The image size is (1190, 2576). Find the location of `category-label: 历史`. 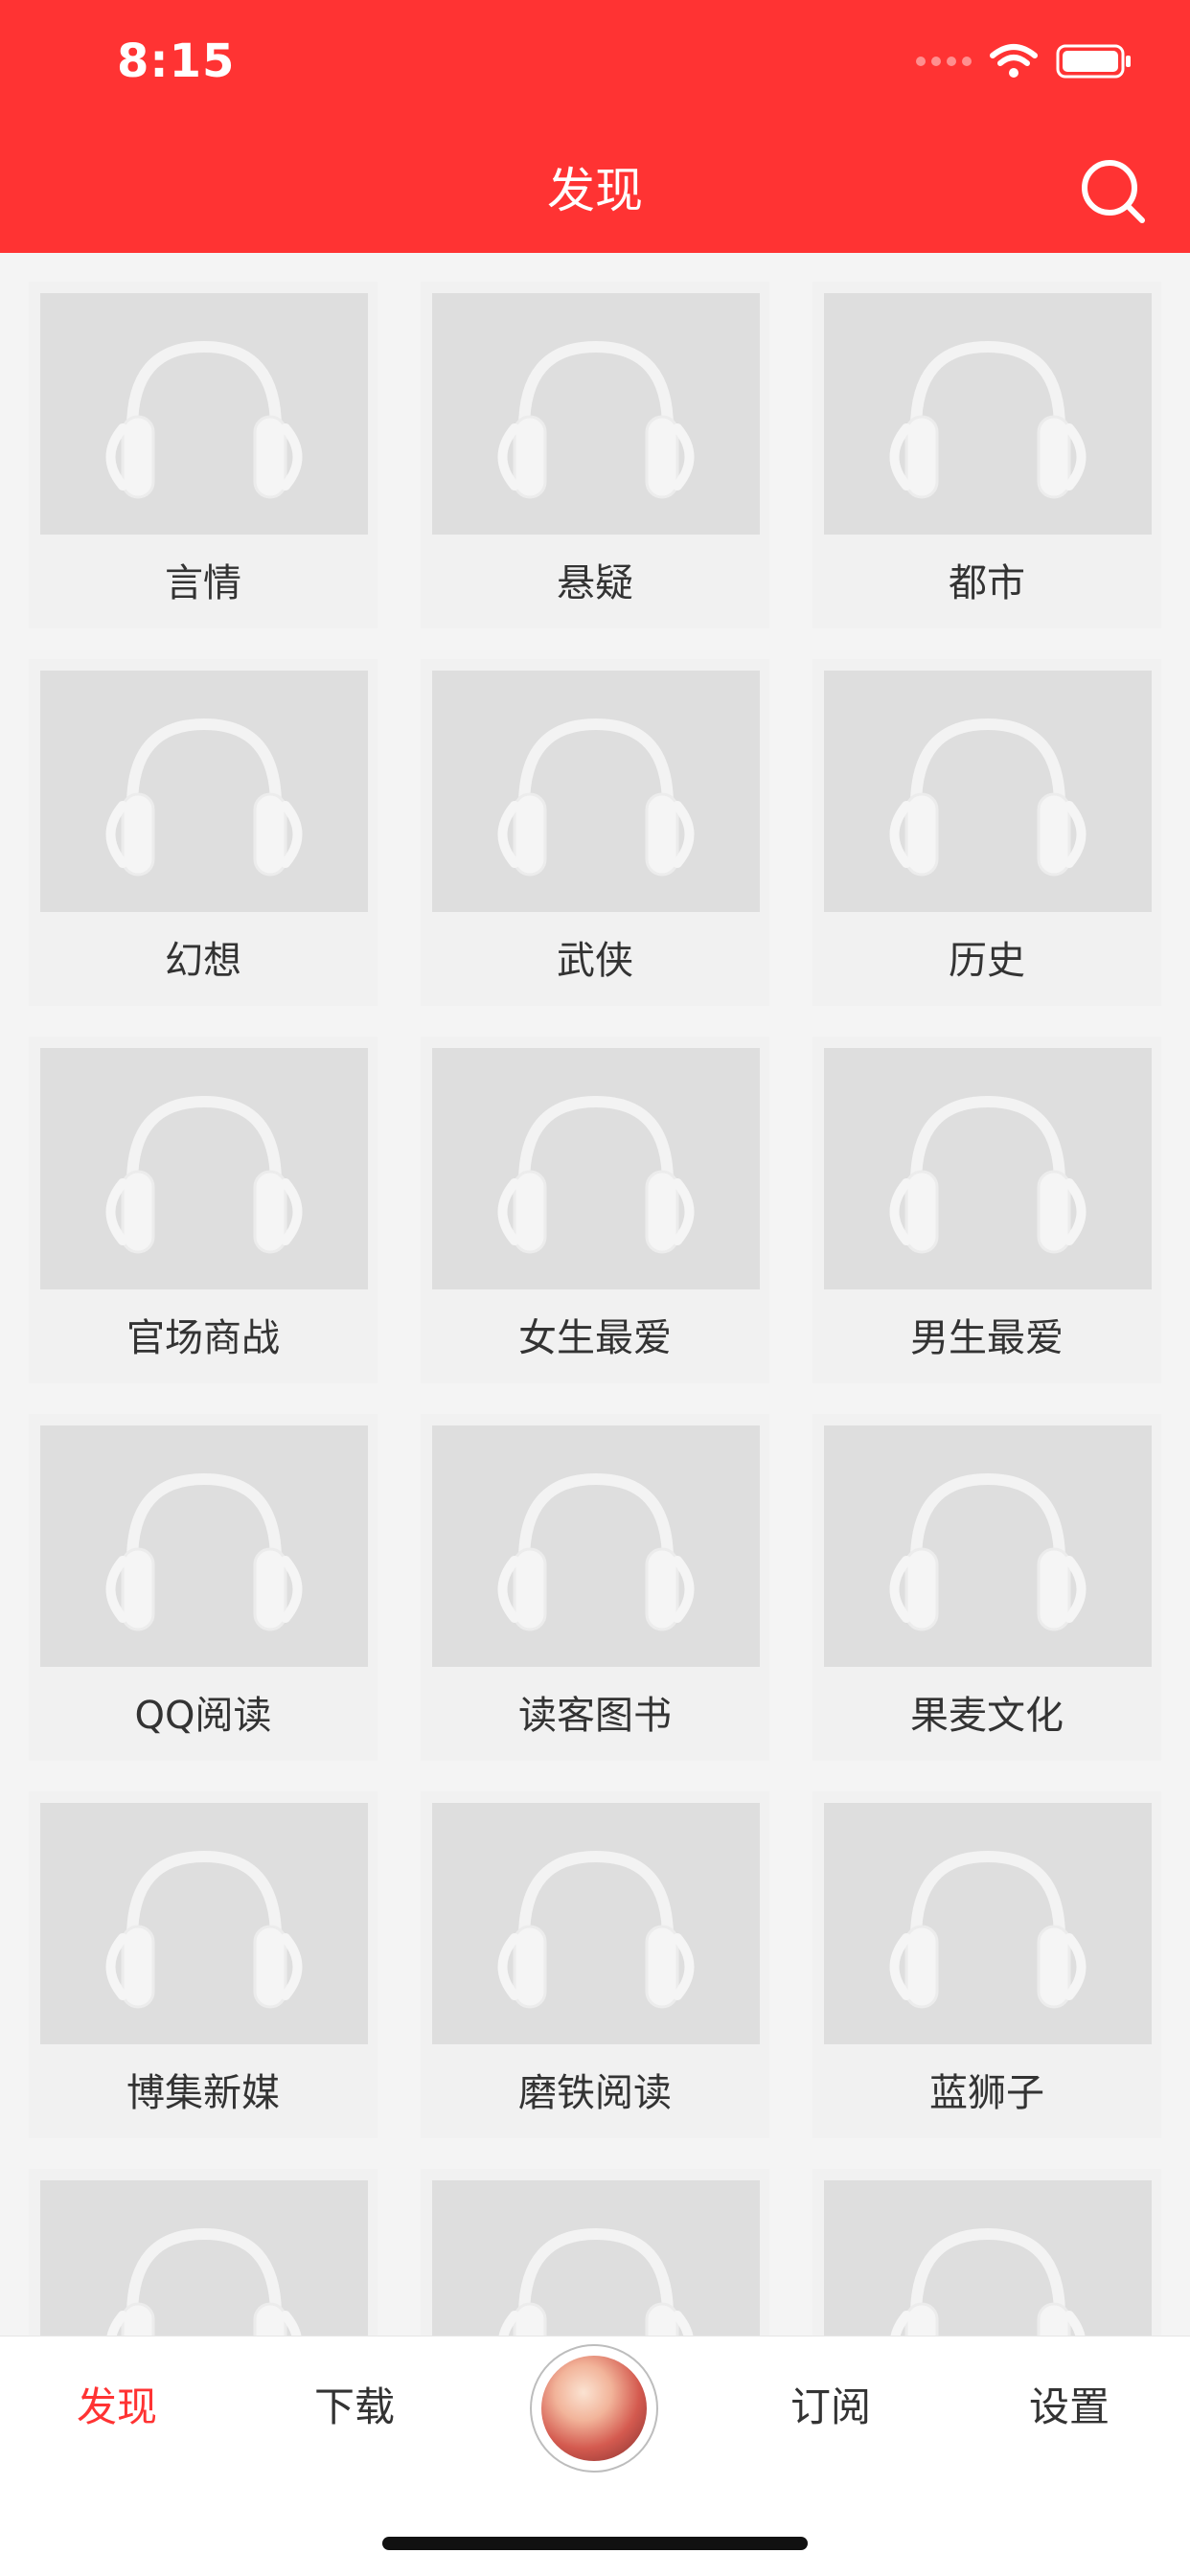

category-label: 历史 is located at coordinates (987, 961).